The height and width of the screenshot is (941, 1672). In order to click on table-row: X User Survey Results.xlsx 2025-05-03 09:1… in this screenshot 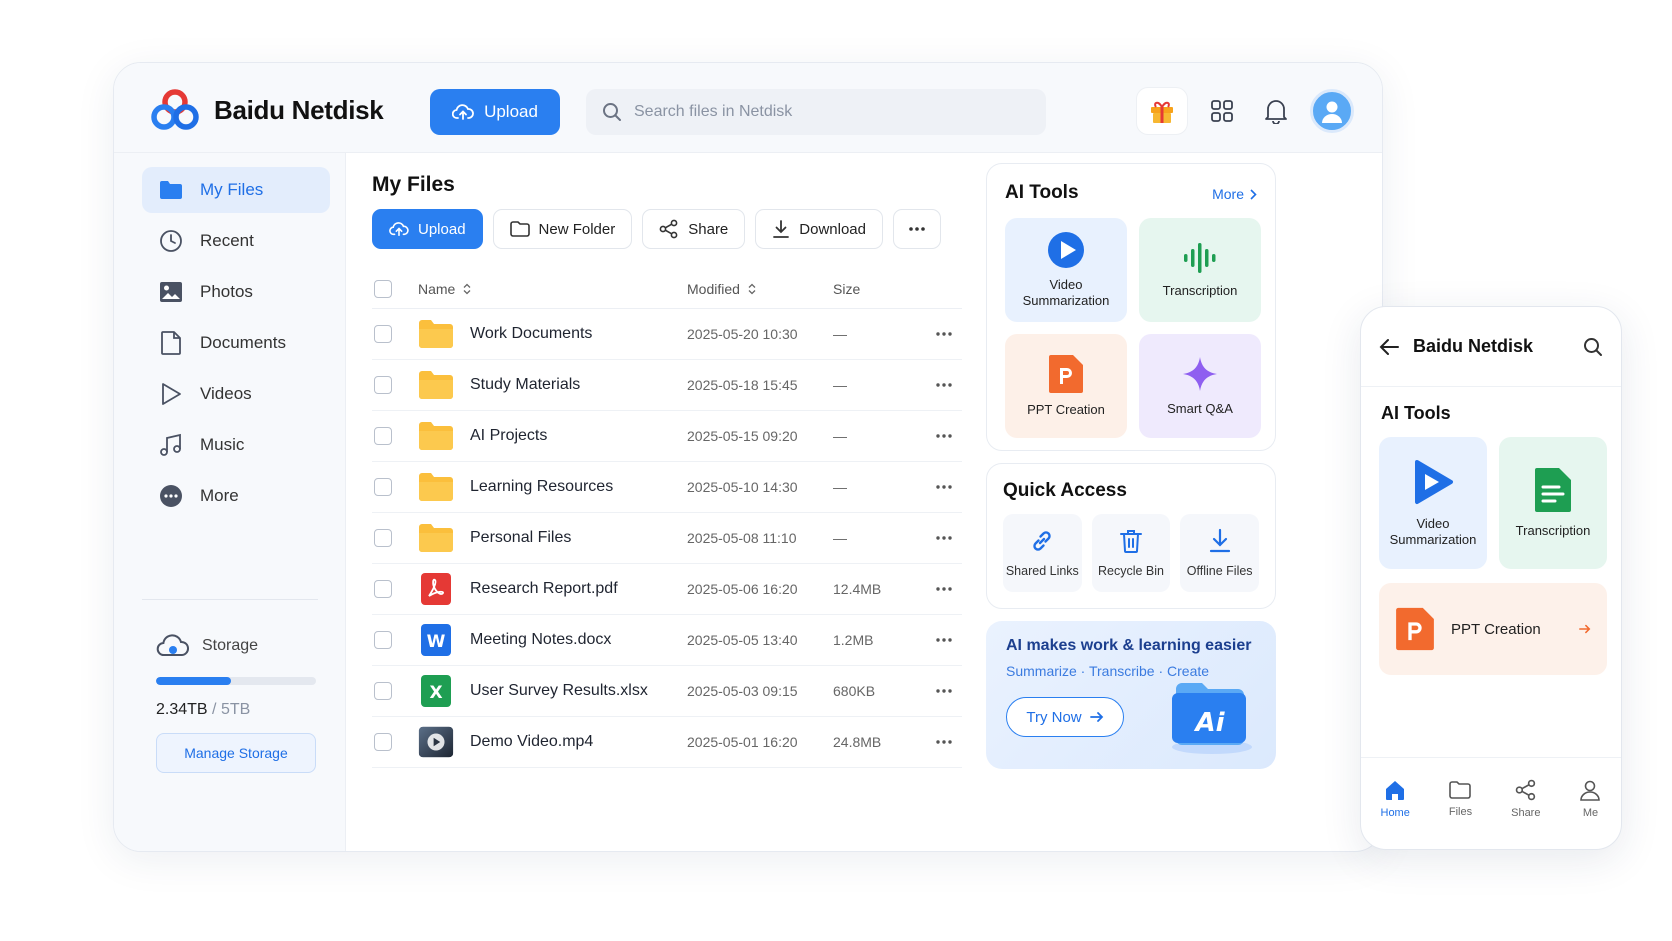, I will do `click(667, 691)`.